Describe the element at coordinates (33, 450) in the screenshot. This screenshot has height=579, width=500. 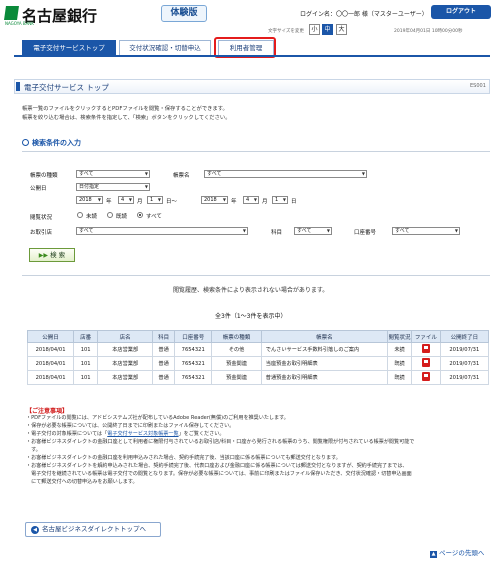
I see `note-line: す。` at that location.